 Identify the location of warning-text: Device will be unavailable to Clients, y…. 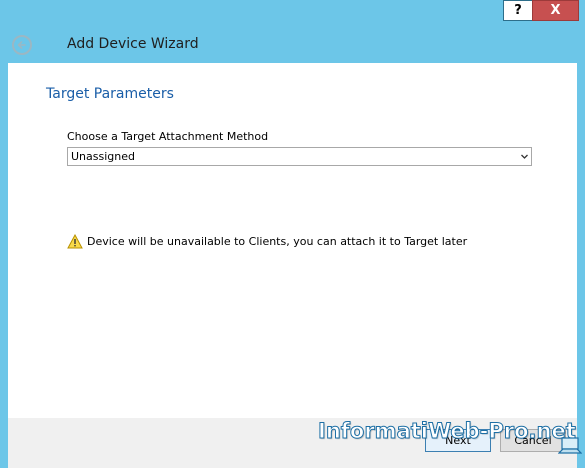
(277, 241).